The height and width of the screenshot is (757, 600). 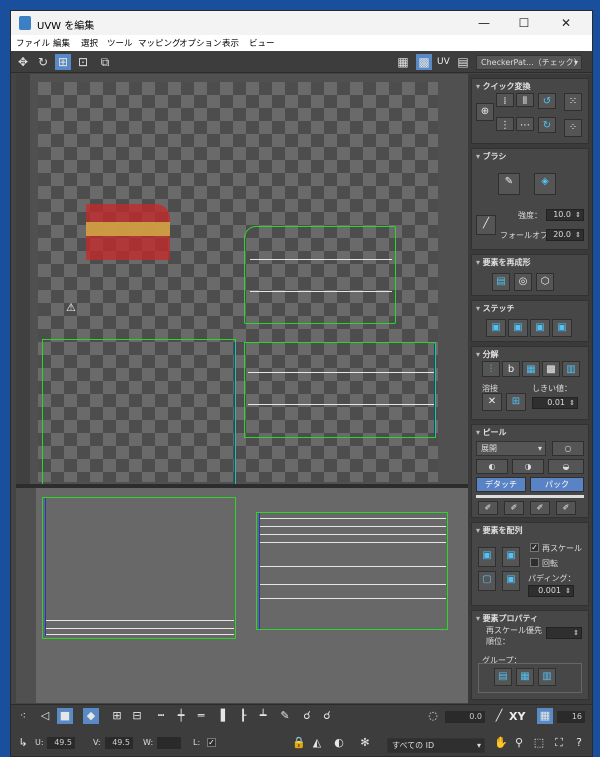 I want to click on line-tool-icon: ╱, so click(x=499, y=716).